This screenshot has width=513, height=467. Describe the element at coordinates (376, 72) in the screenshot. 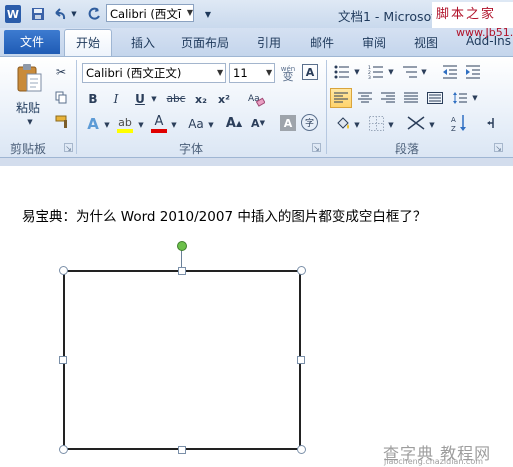

I see `numbering-icon: 123` at that location.